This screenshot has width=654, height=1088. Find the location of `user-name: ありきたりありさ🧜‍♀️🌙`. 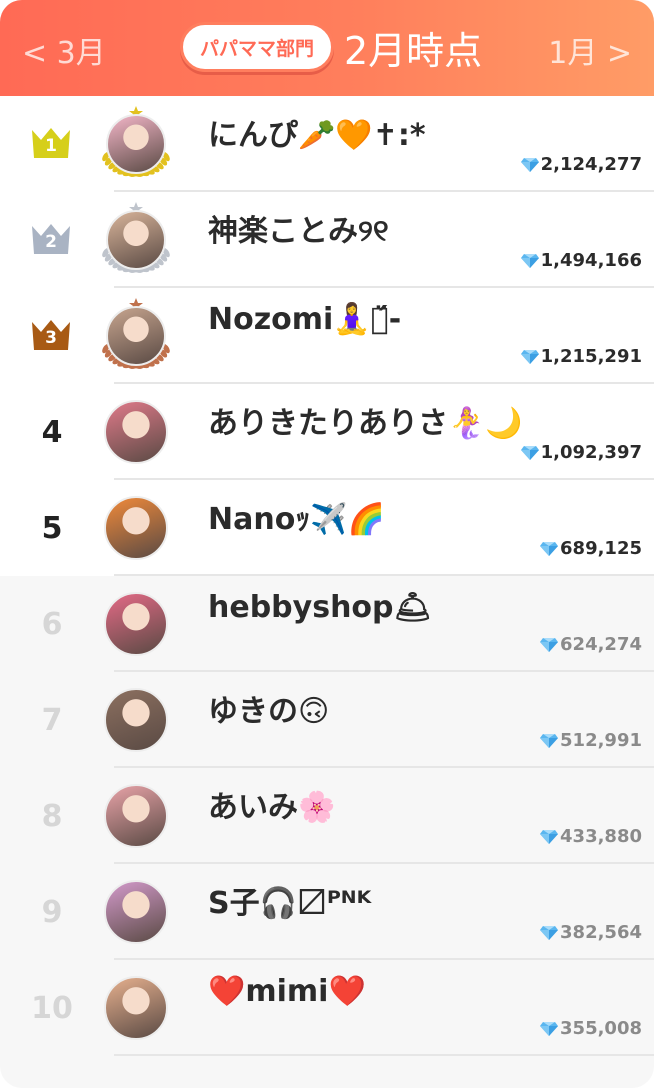

user-name: ありきたりありさ🧜‍♀️🌙 is located at coordinates (365, 420).